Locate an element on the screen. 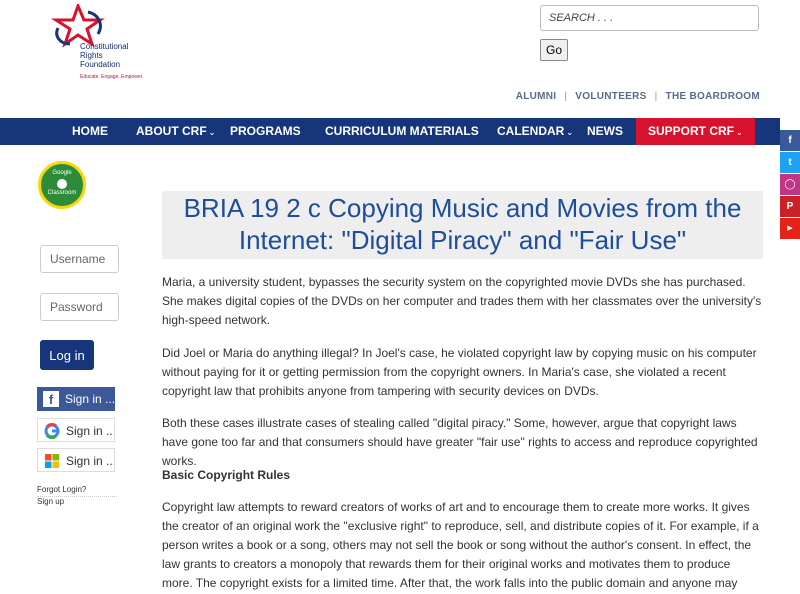 The width and height of the screenshot is (800, 594). social-strip: f t ◯ P ▶ is located at coordinates (790, 185).